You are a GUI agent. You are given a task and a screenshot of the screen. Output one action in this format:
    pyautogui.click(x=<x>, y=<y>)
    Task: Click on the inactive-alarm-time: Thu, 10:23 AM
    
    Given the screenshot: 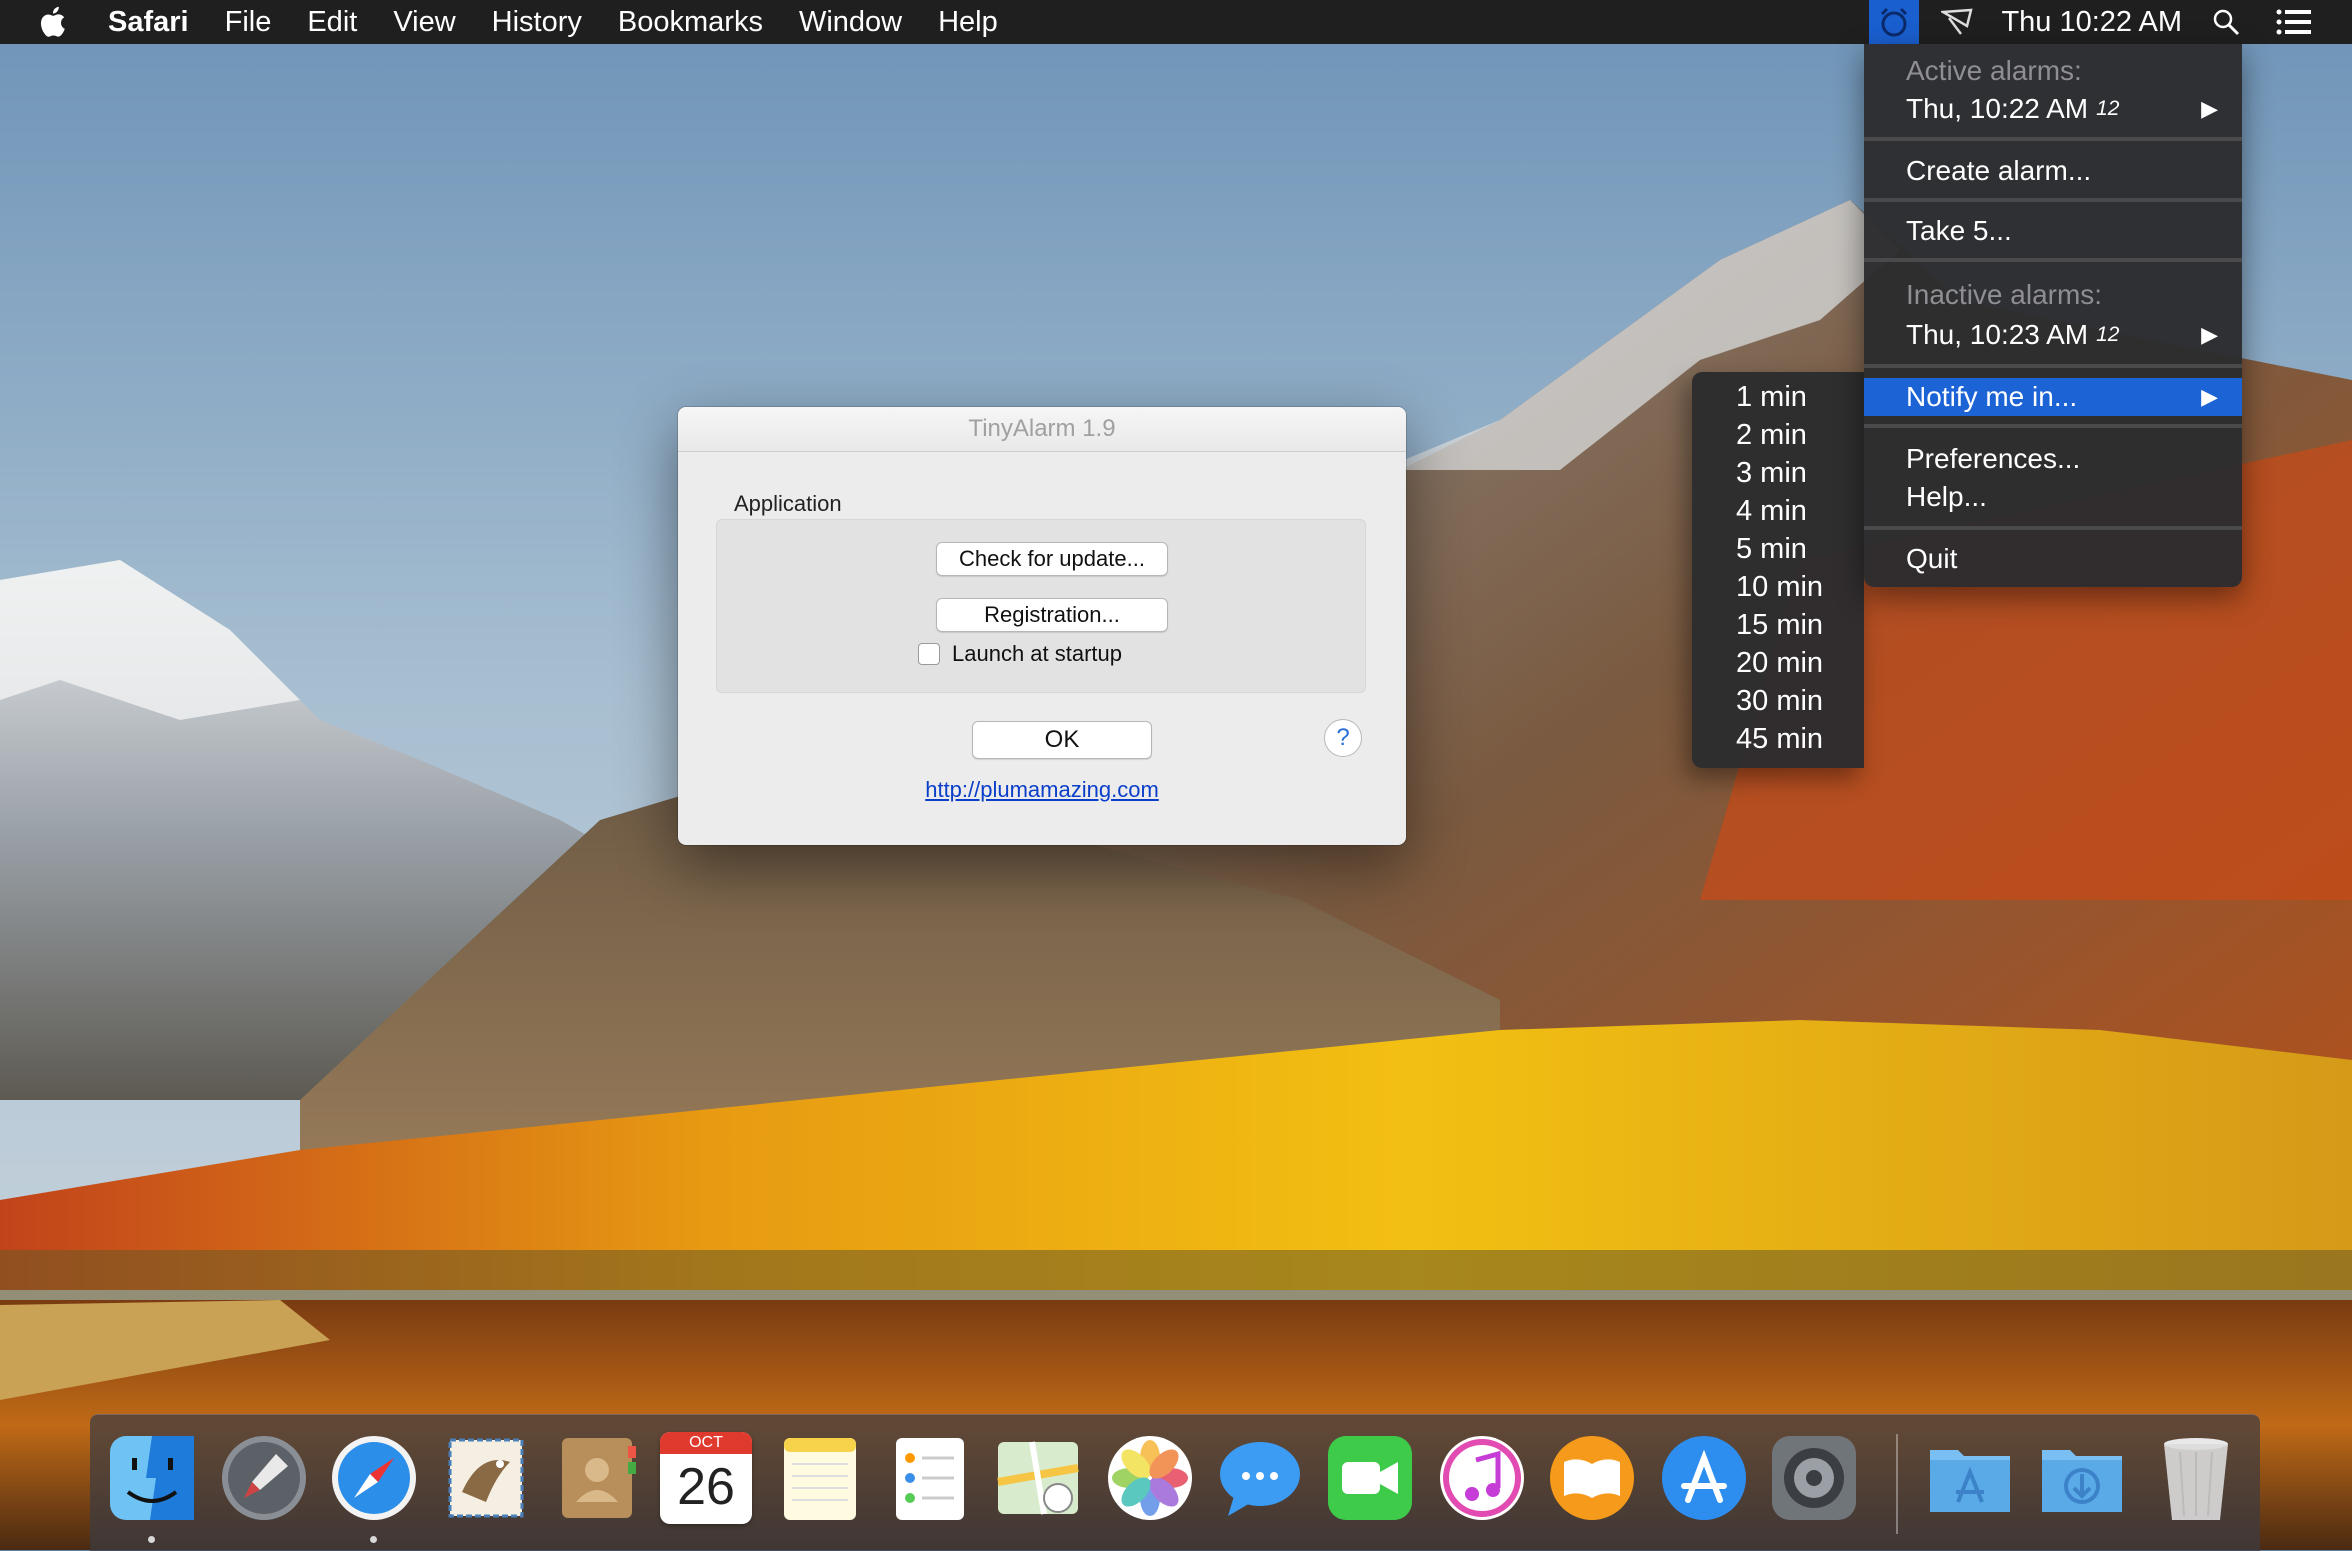 What is the action you would take?
    pyautogui.click(x=1997, y=334)
    